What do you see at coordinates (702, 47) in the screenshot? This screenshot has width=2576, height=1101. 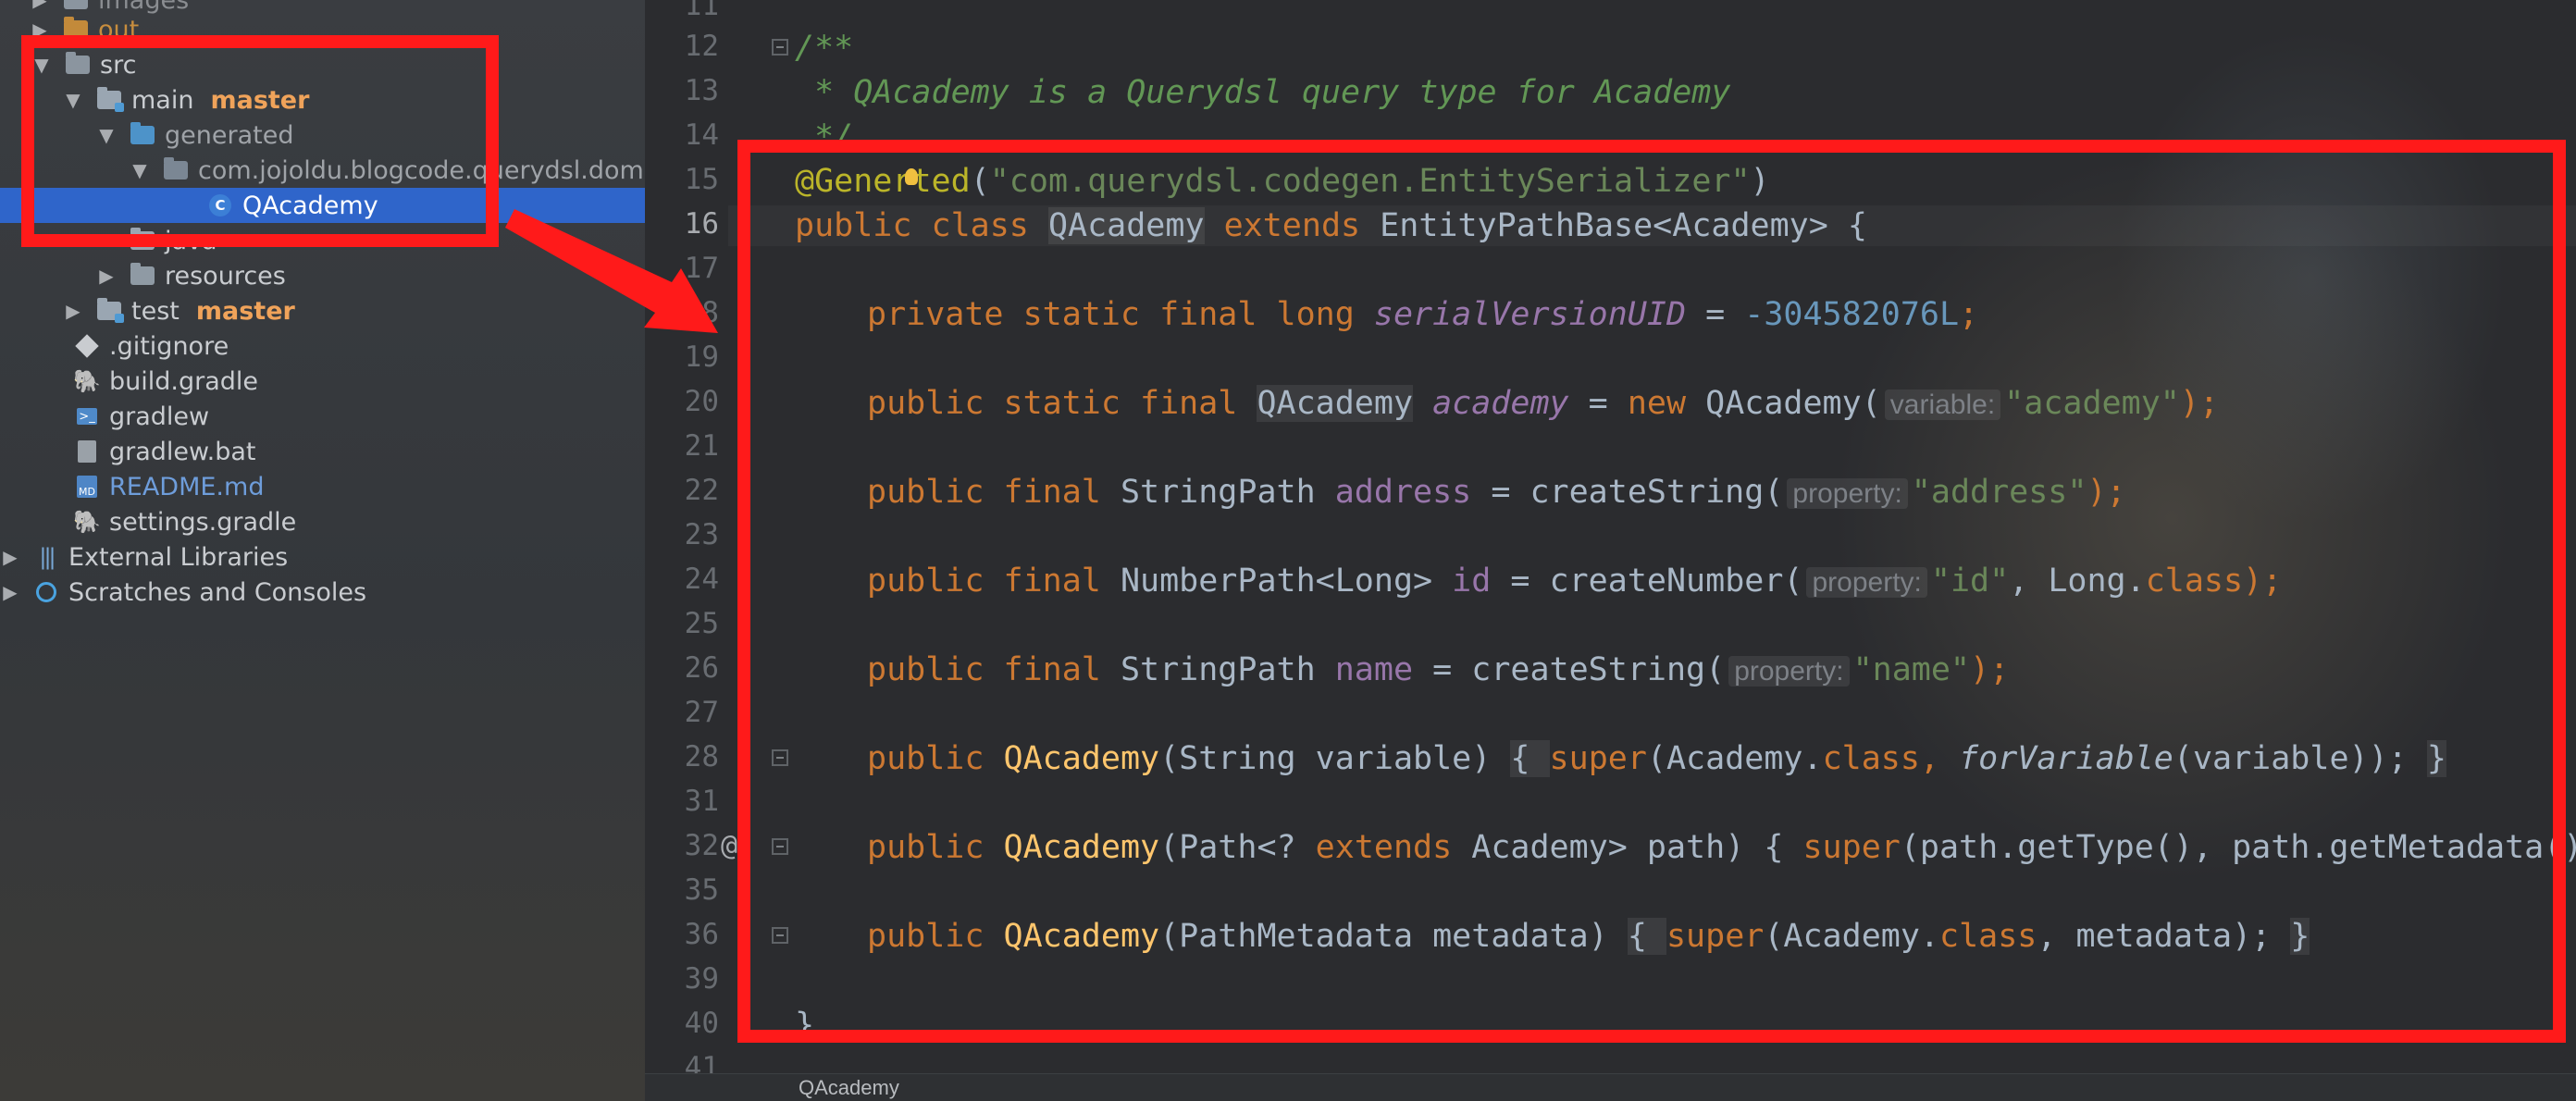 I see `line-number: 12` at bounding box center [702, 47].